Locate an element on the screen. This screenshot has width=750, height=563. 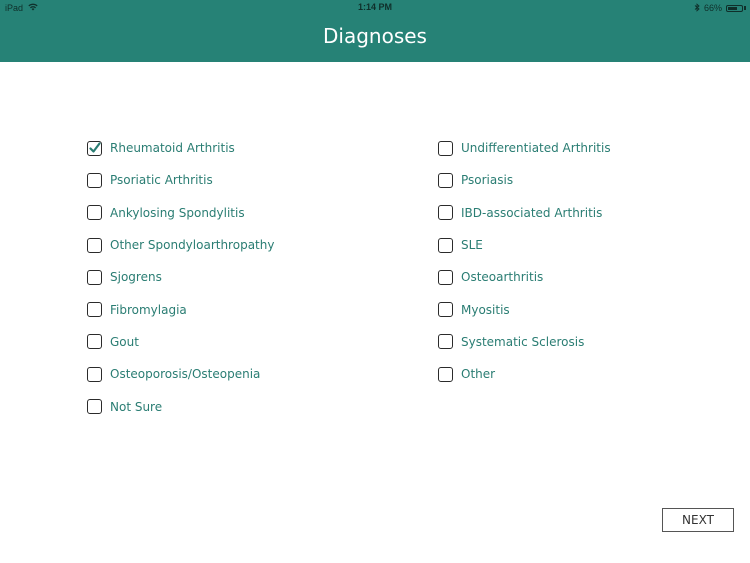
status-right: 66% is located at coordinates (720, 8).